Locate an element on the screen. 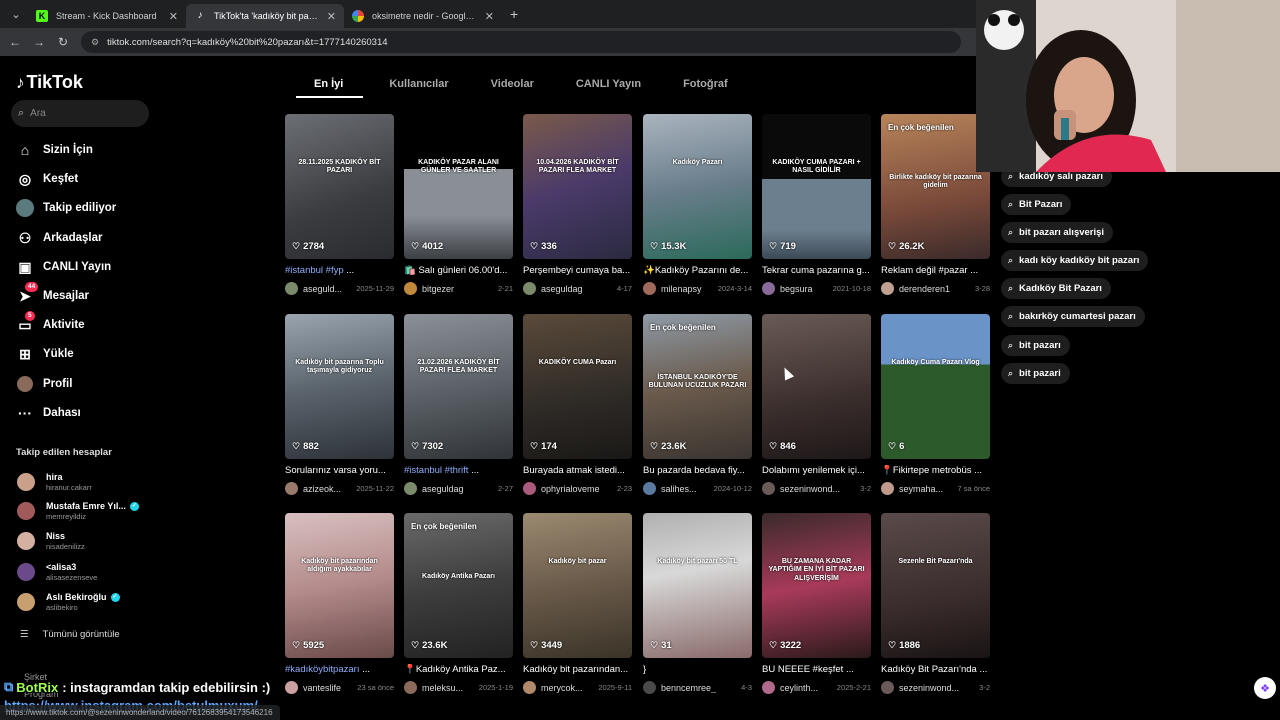  new-tab-icon: + is located at coordinates (514, 14).